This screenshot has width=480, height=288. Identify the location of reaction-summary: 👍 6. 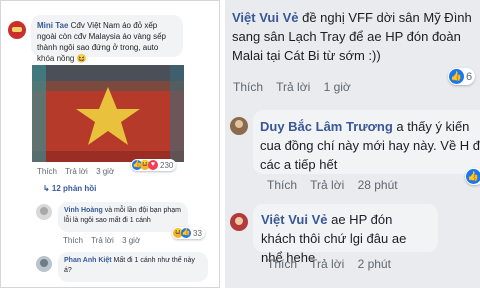
(462, 76).